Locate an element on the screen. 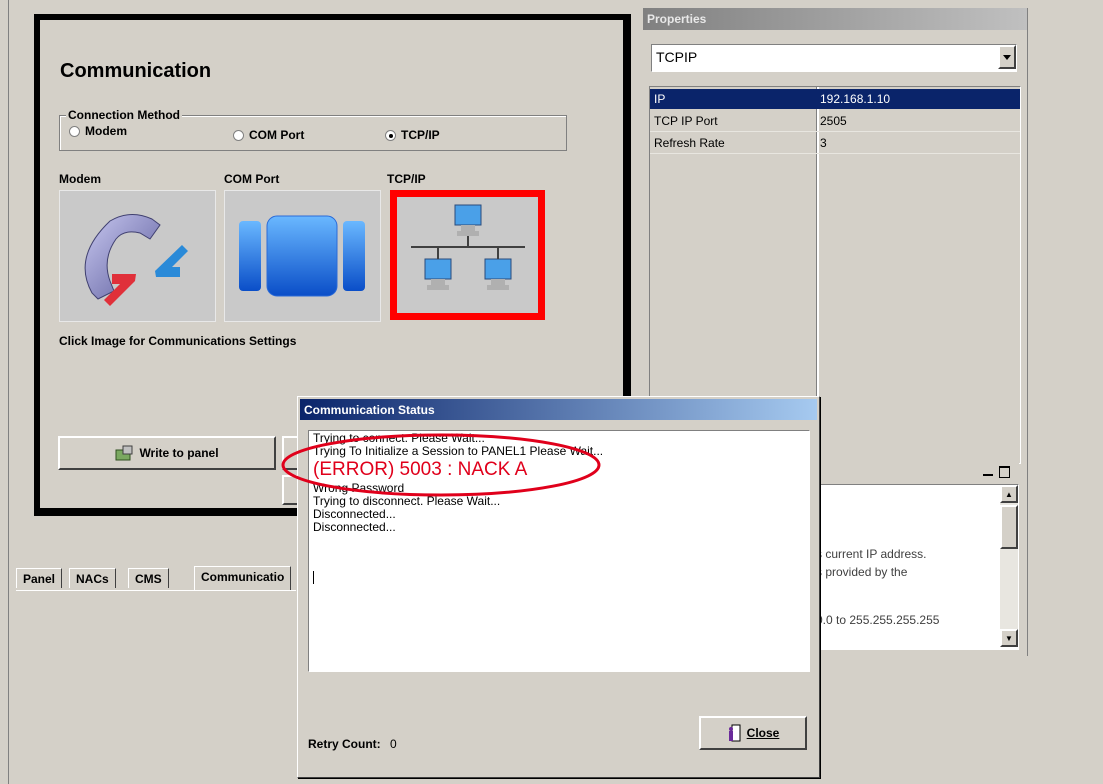 Image resolution: width=1103 pixels, height=784 pixels. close-button: Close is located at coordinates (753, 733).